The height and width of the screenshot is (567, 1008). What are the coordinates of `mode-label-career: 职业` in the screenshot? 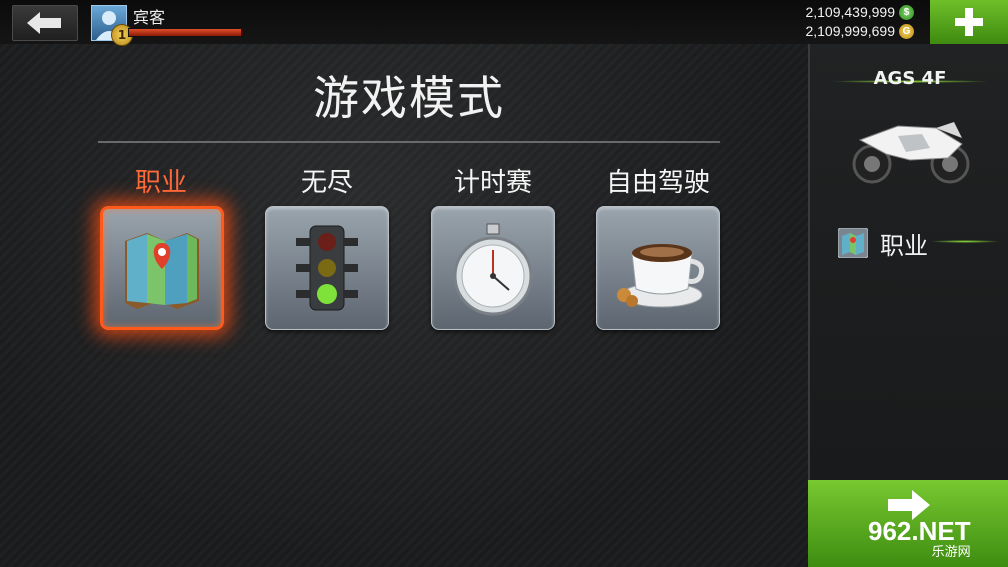 It's located at (160, 183).